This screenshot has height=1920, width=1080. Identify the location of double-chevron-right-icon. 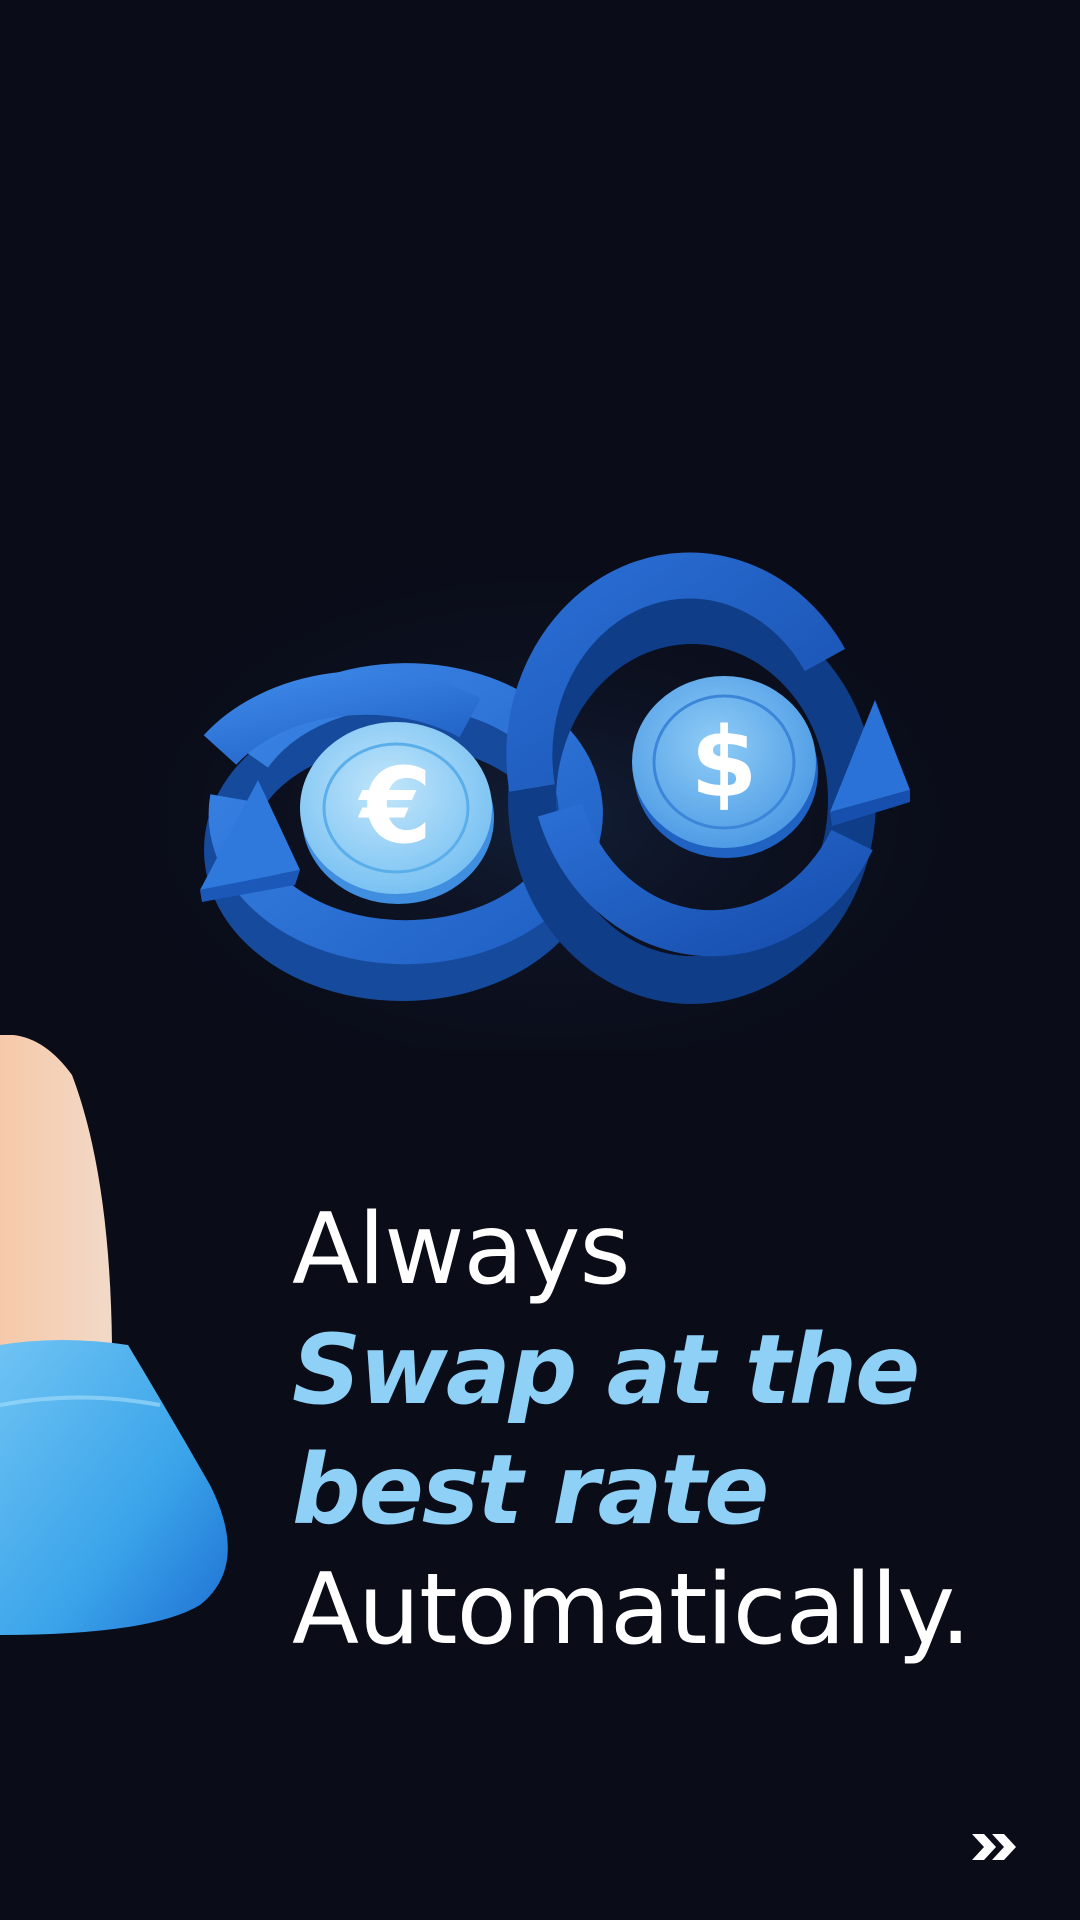
(996, 1847).